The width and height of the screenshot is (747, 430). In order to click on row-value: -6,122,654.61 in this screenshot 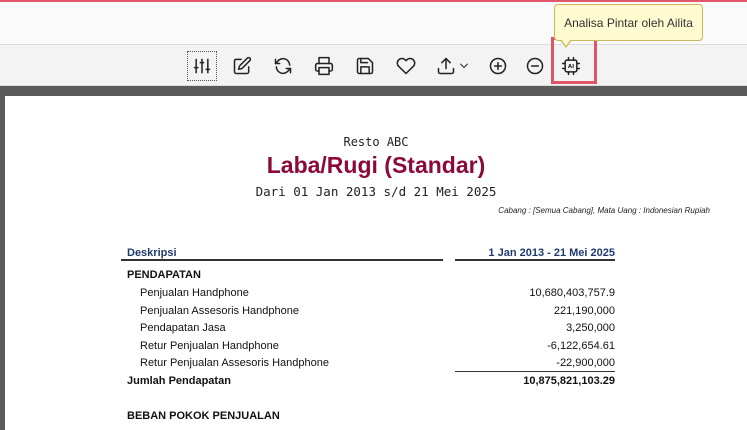, I will do `click(581, 346)`.